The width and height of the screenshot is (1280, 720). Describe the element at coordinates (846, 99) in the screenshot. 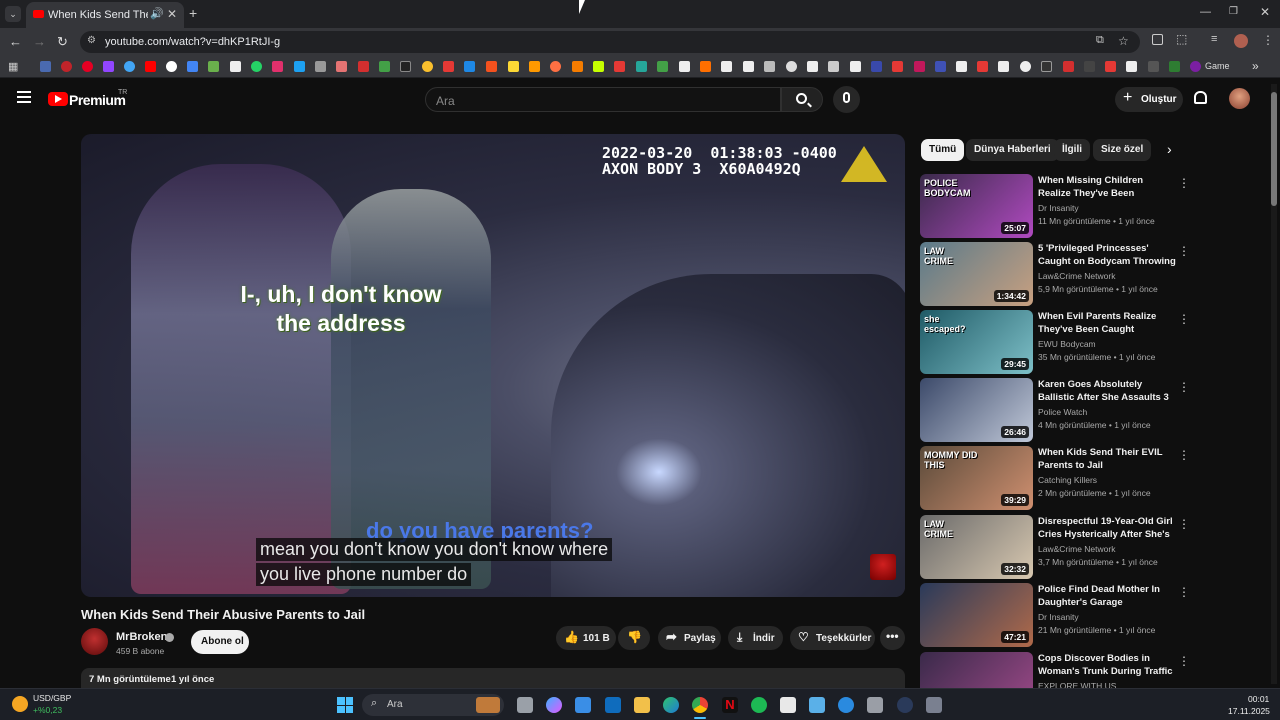

I see `voice-search-button` at that location.